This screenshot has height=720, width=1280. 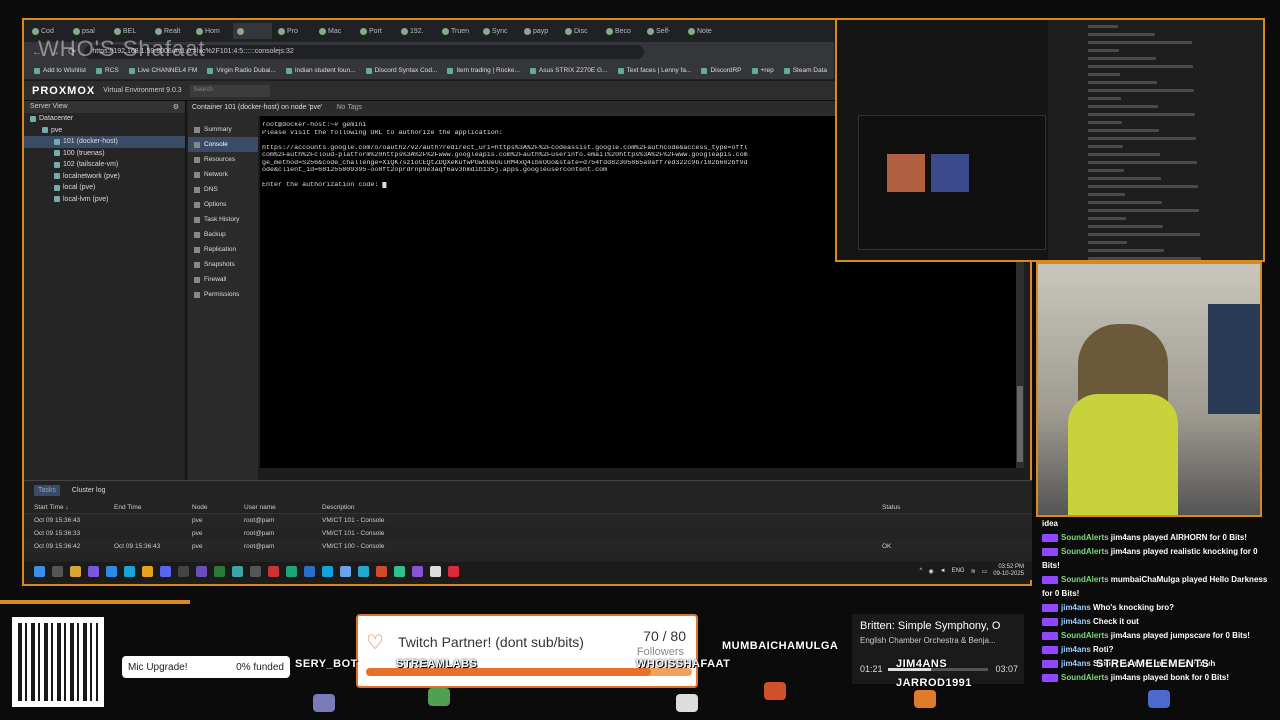 I want to click on browser-tab: Beco, so click(x=621, y=31).